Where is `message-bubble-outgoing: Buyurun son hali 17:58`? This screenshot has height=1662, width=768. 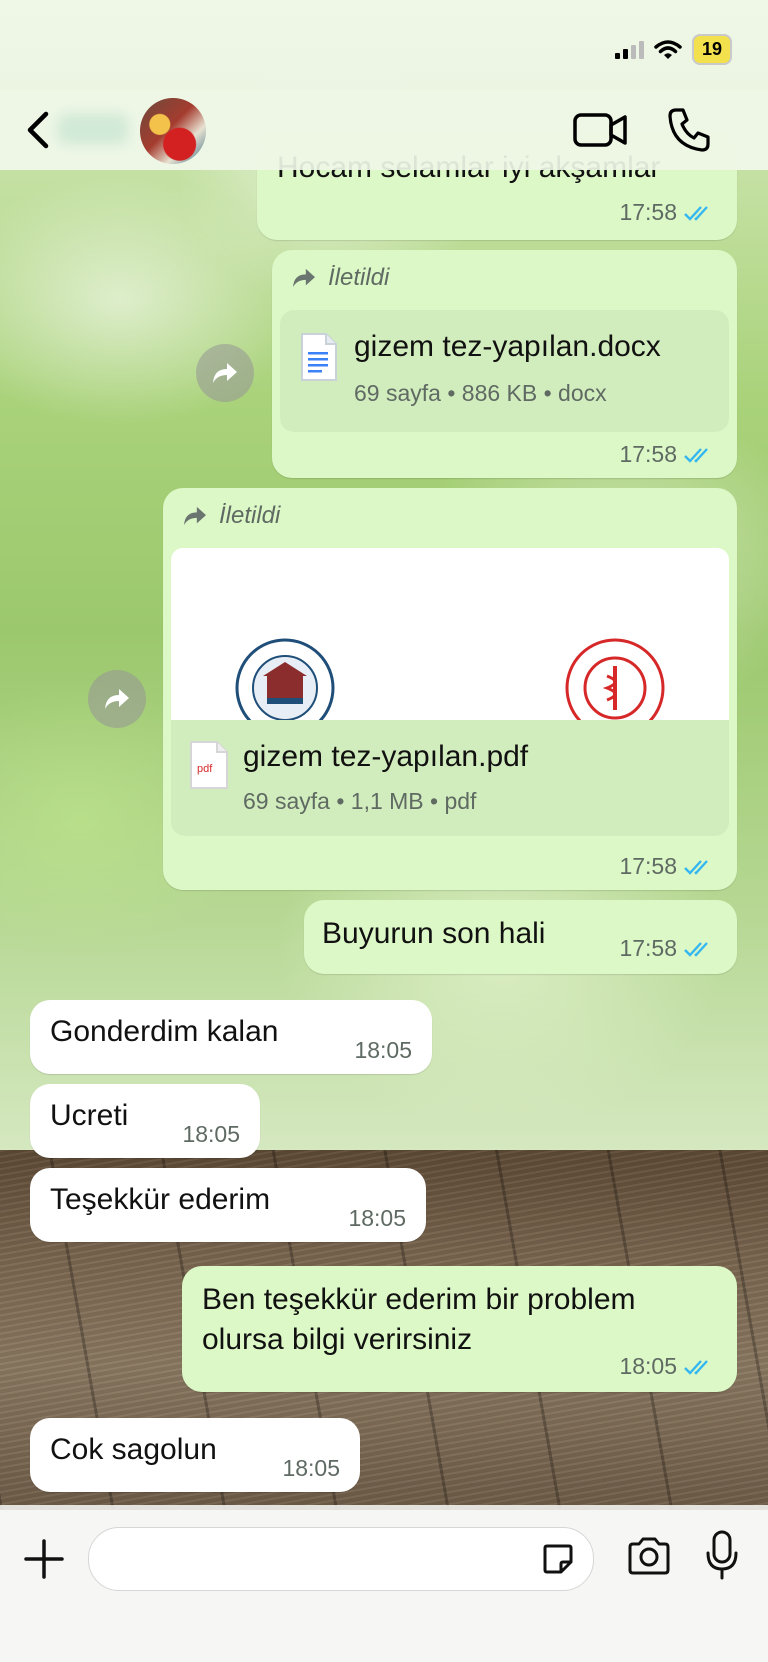
message-bubble-outgoing: Buyurun son hali 17:58 is located at coordinates (520, 937).